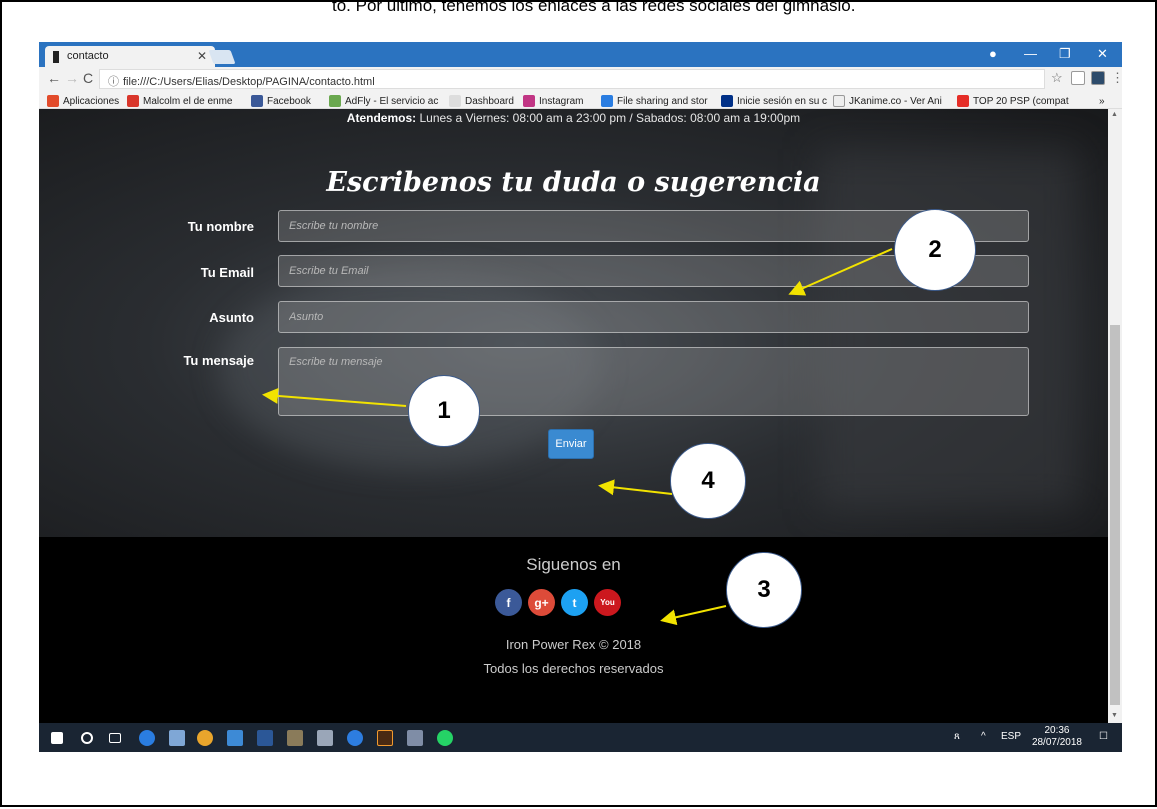 Image resolution: width=1157 pixels, height=809 pixels. Describe the element at coordinates (1013, 101) in the screenshot. I see `bookmark-item: TOP 20 PSP (compat` at that location.